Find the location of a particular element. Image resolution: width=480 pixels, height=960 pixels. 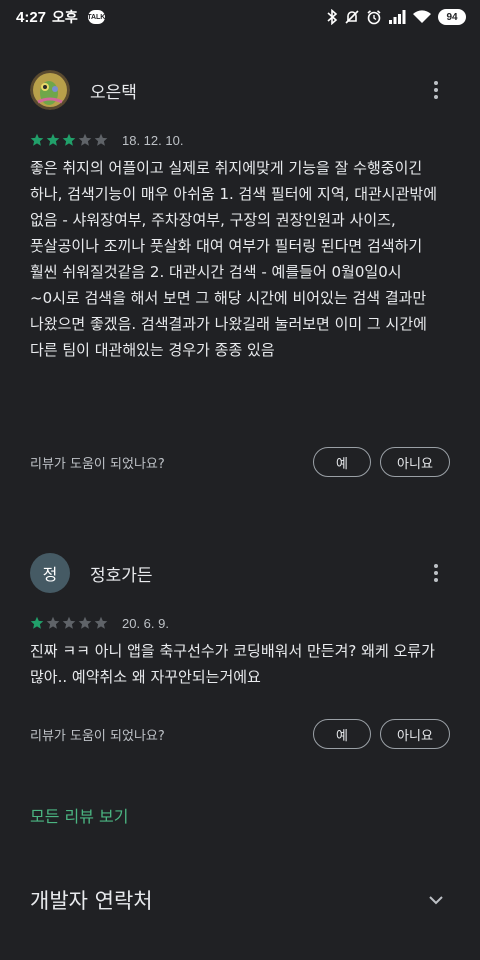

review-date: 20. 6. 9. is located at coordinates (145, 623).